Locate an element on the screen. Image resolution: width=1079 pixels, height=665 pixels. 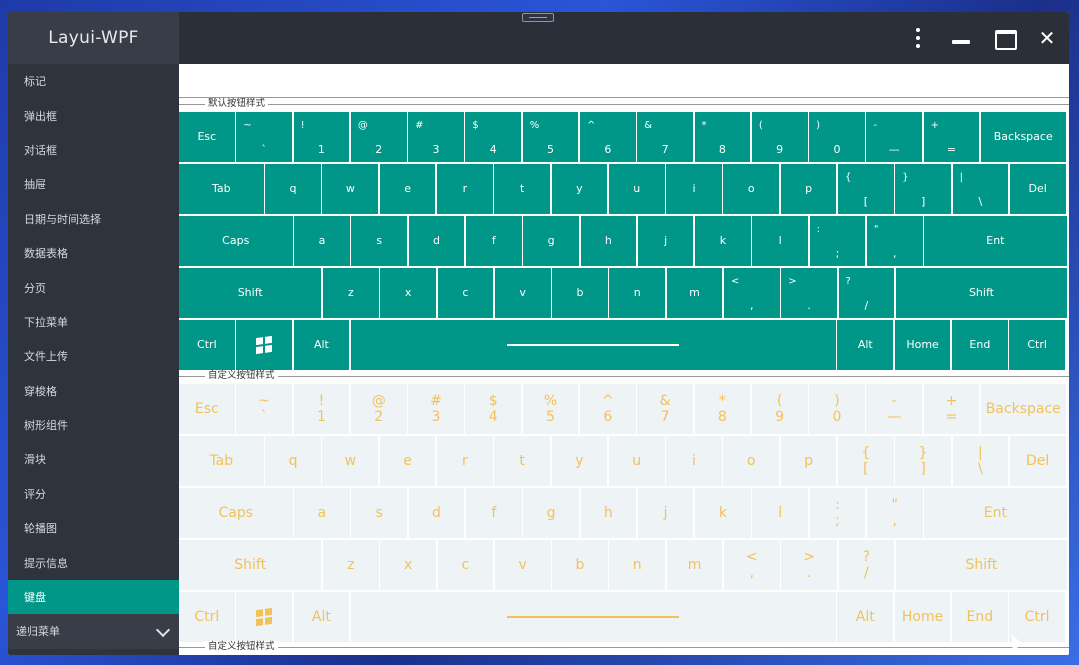
key-button: g is located at coordinates (551, 241).